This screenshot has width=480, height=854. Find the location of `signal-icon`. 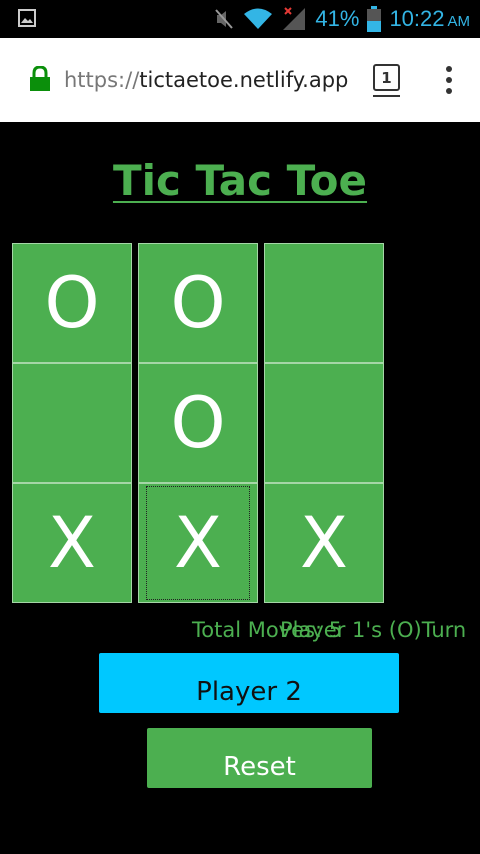

signal-icon is located at coordinates (294, 18).